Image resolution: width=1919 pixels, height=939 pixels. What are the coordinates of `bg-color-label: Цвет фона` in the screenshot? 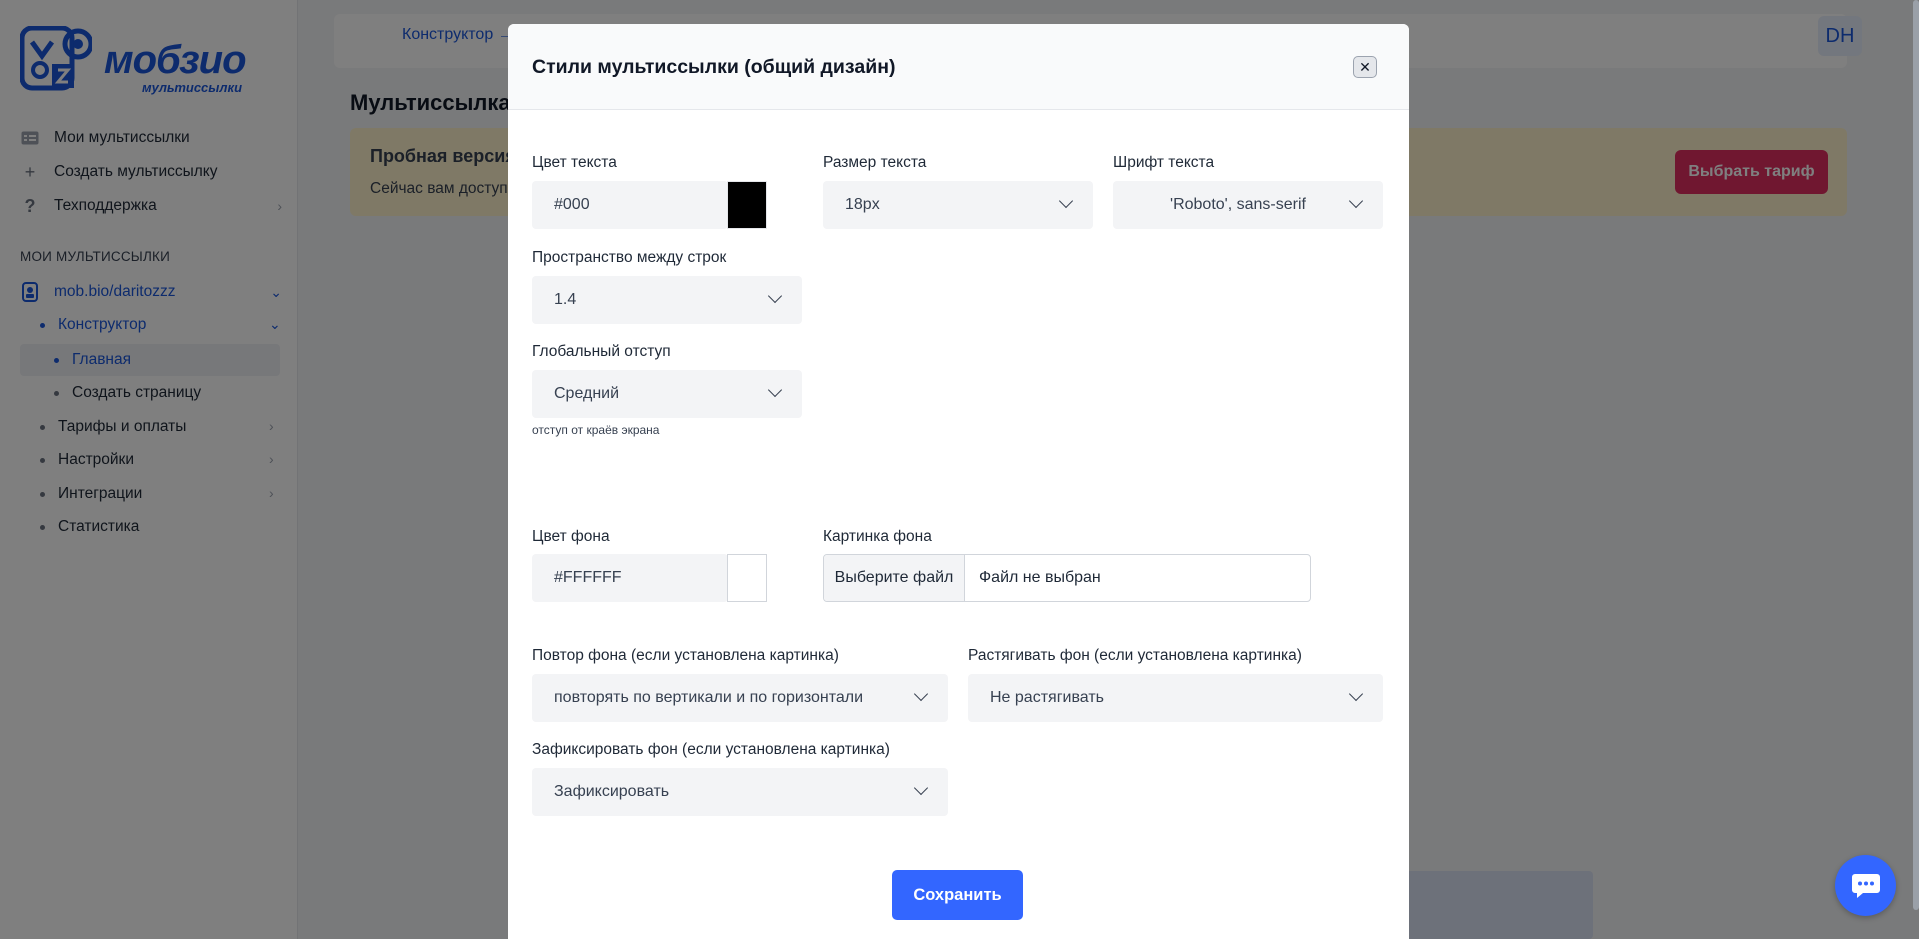 It's located at (571, 536).